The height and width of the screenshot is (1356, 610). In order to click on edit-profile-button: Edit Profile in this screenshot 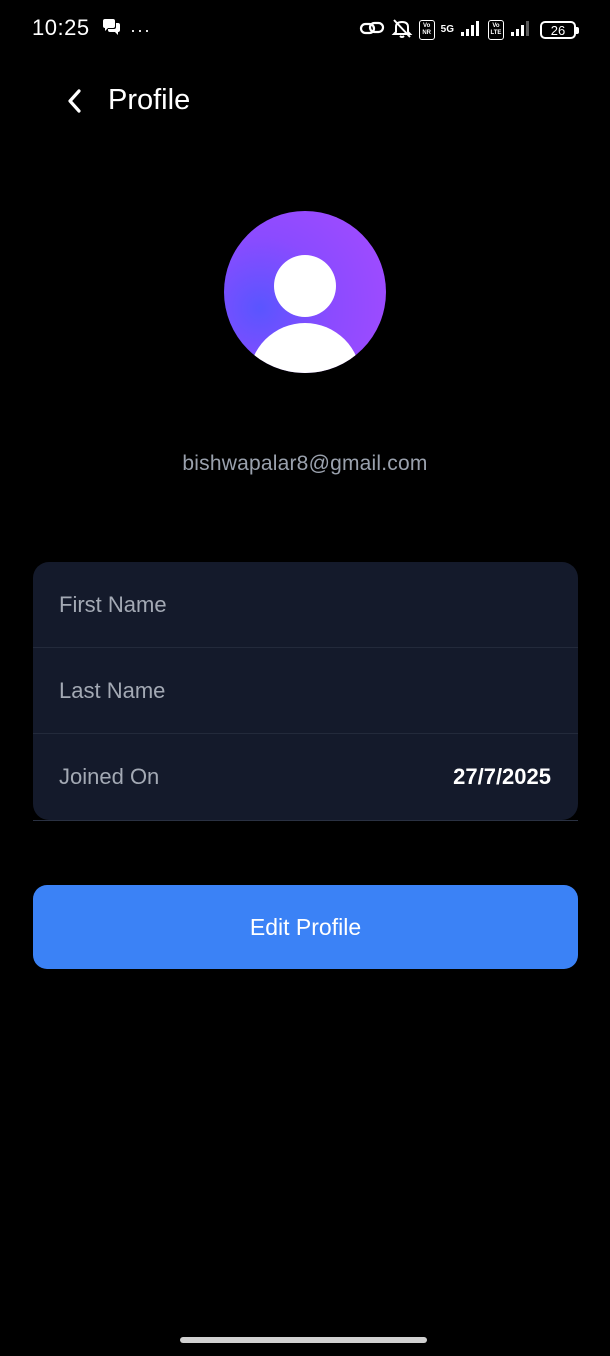, I will do `click(305, 927)`.